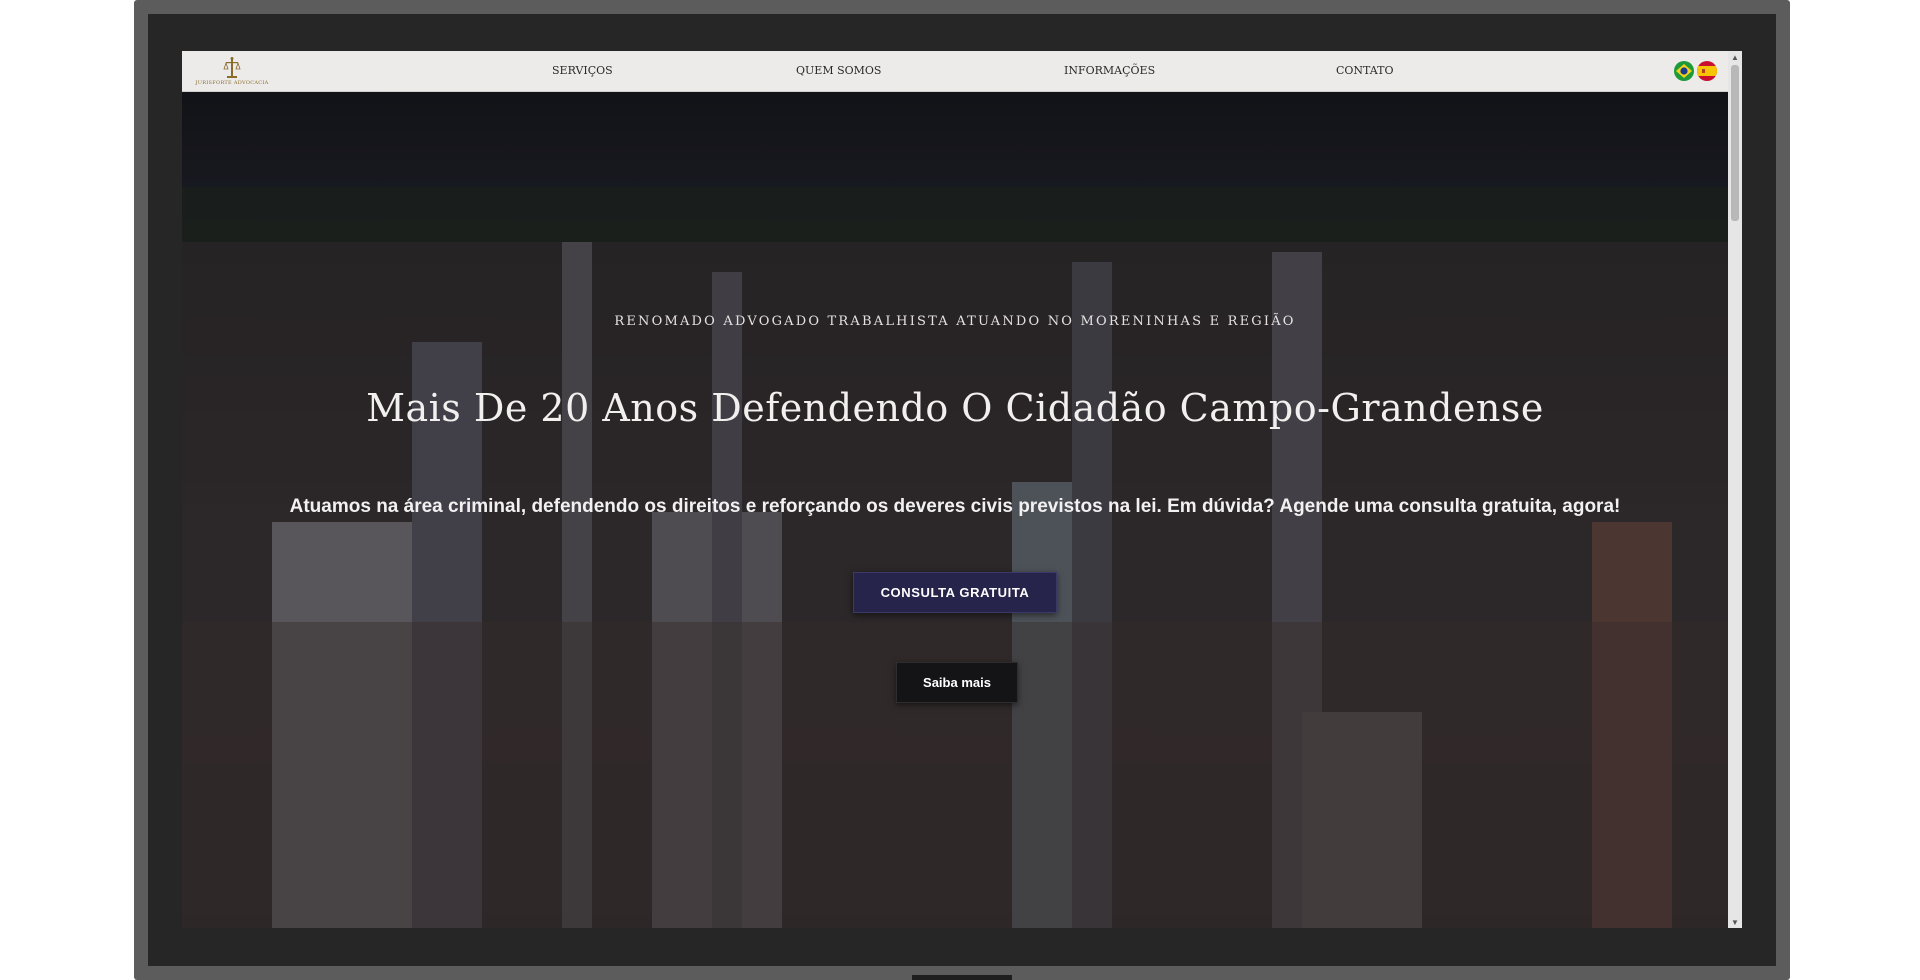 Image resolution: width=1920 pixels, height=980 pixels. I want to click on free-consultation-button: CONSULTA GRATUITA, so click(955, 592).